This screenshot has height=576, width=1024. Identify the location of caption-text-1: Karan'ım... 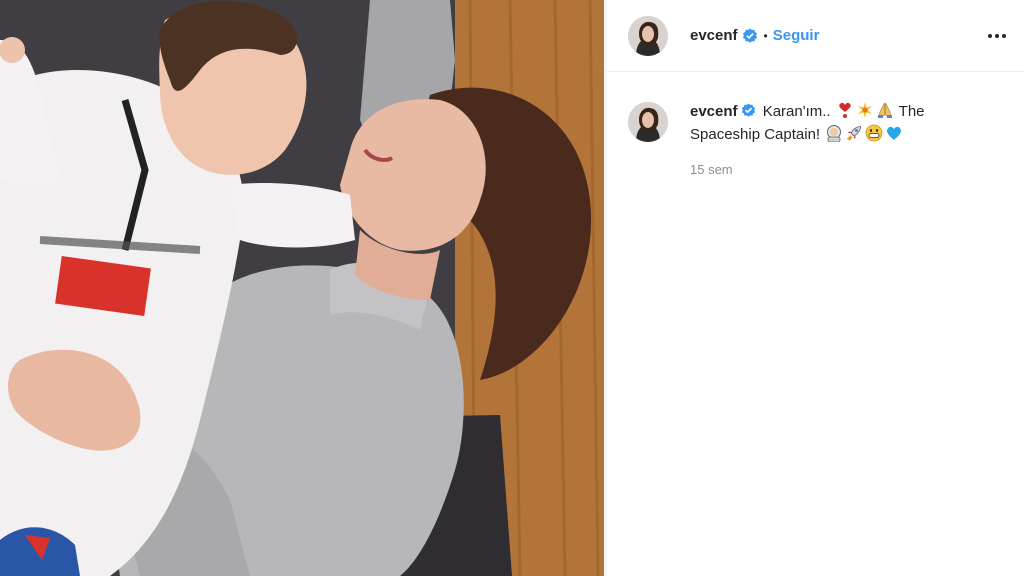
(796, 111).